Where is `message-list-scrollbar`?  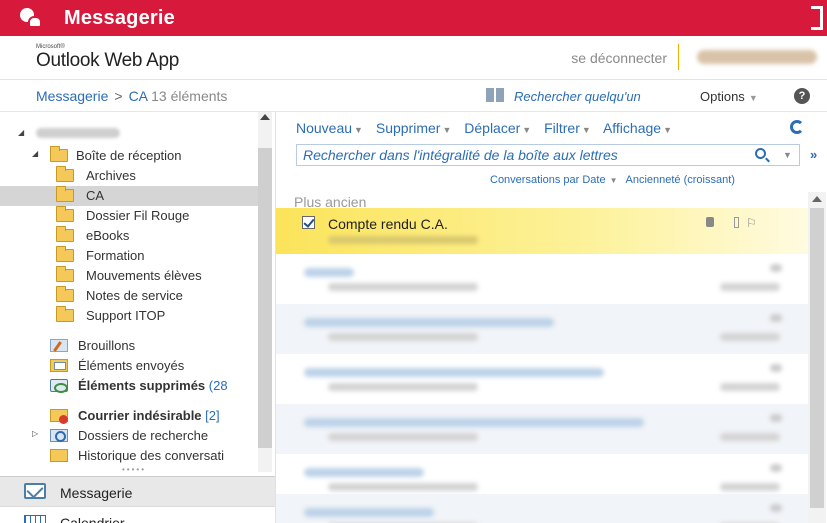 message-list-scrollbar is located at coordinates (817, 357).